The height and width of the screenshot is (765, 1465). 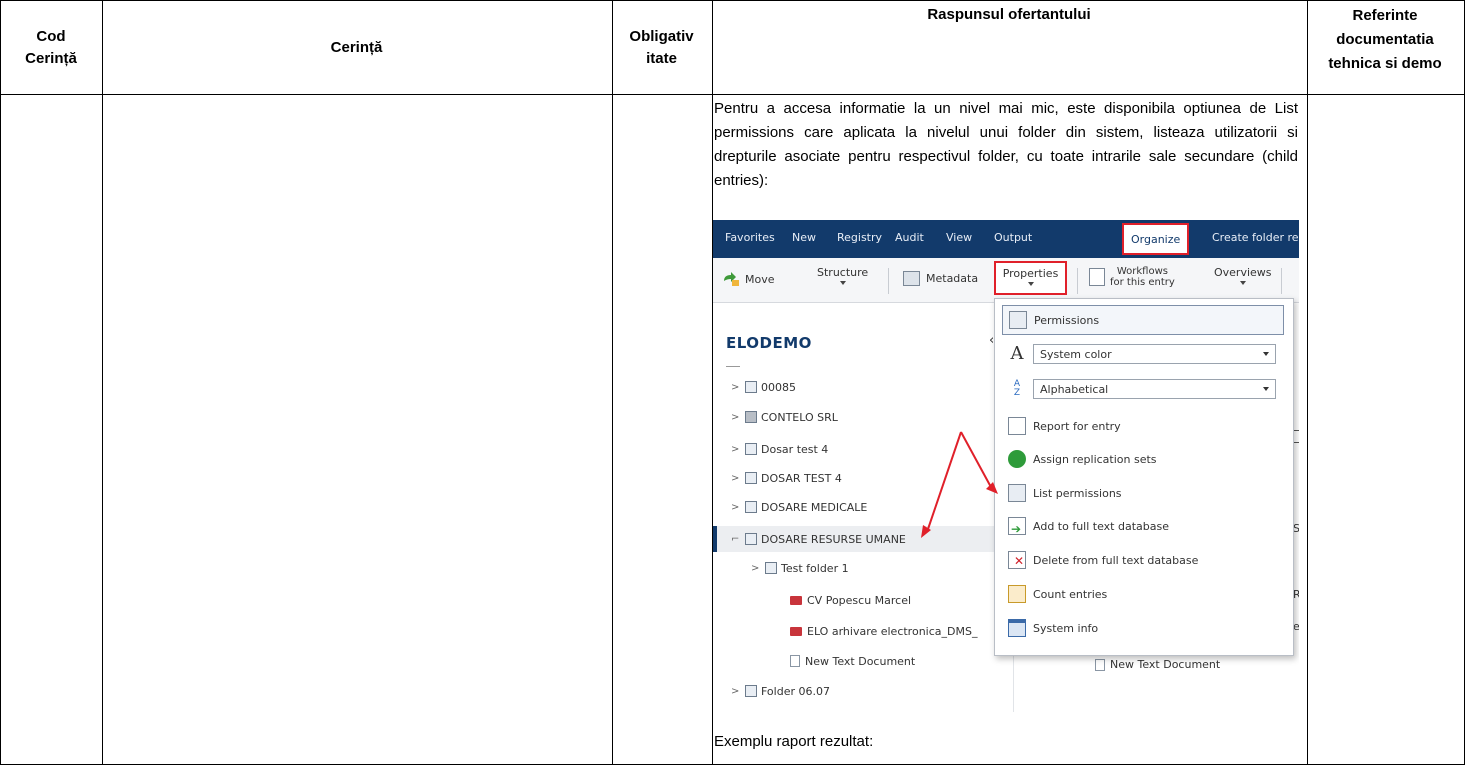 I want to click on header-cerinta: Cerință, so click(x=356, y=47).